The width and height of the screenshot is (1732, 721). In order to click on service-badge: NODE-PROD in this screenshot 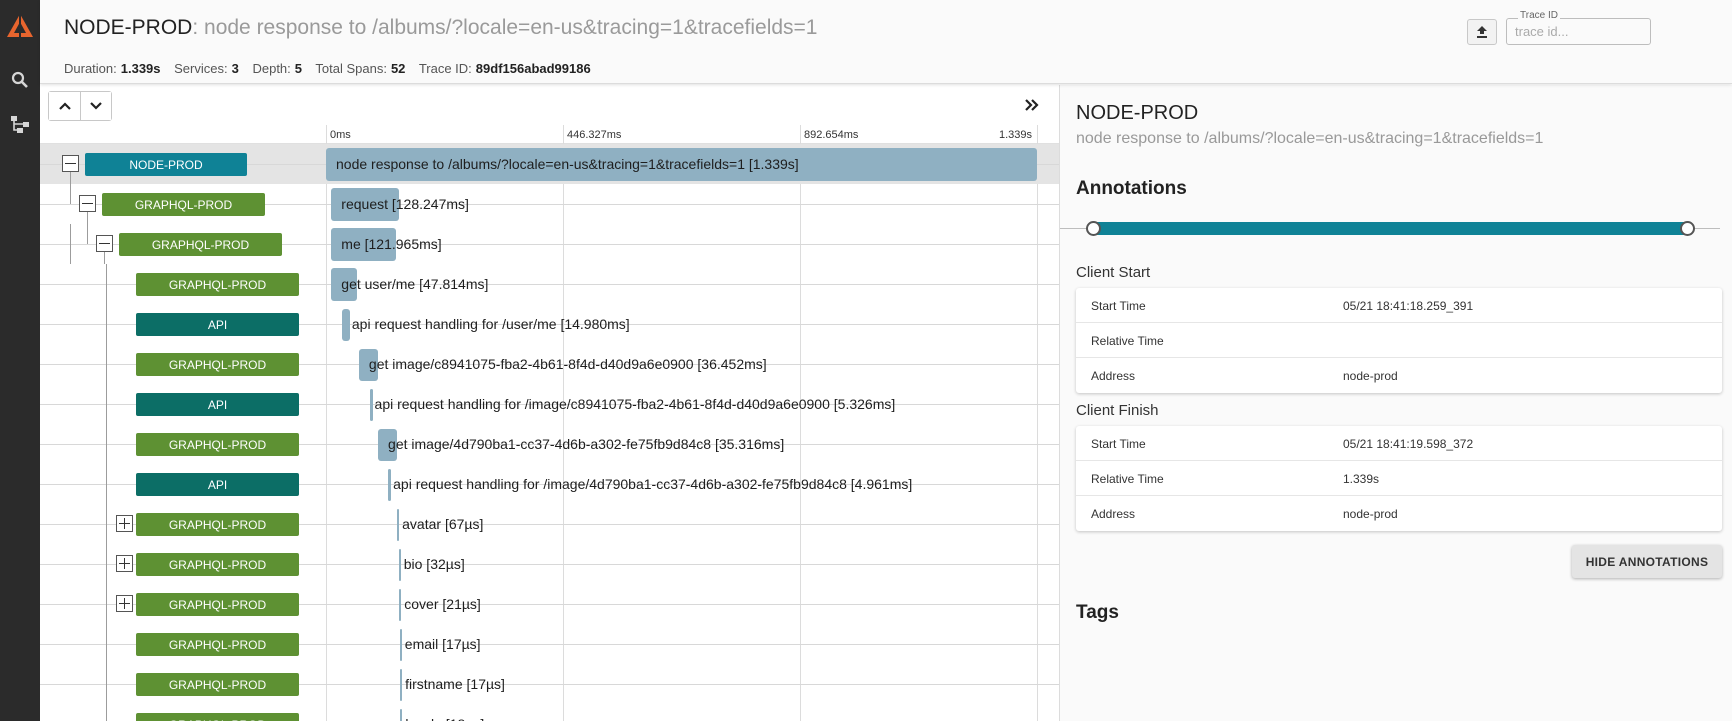, I will do `click(166, 164)`.